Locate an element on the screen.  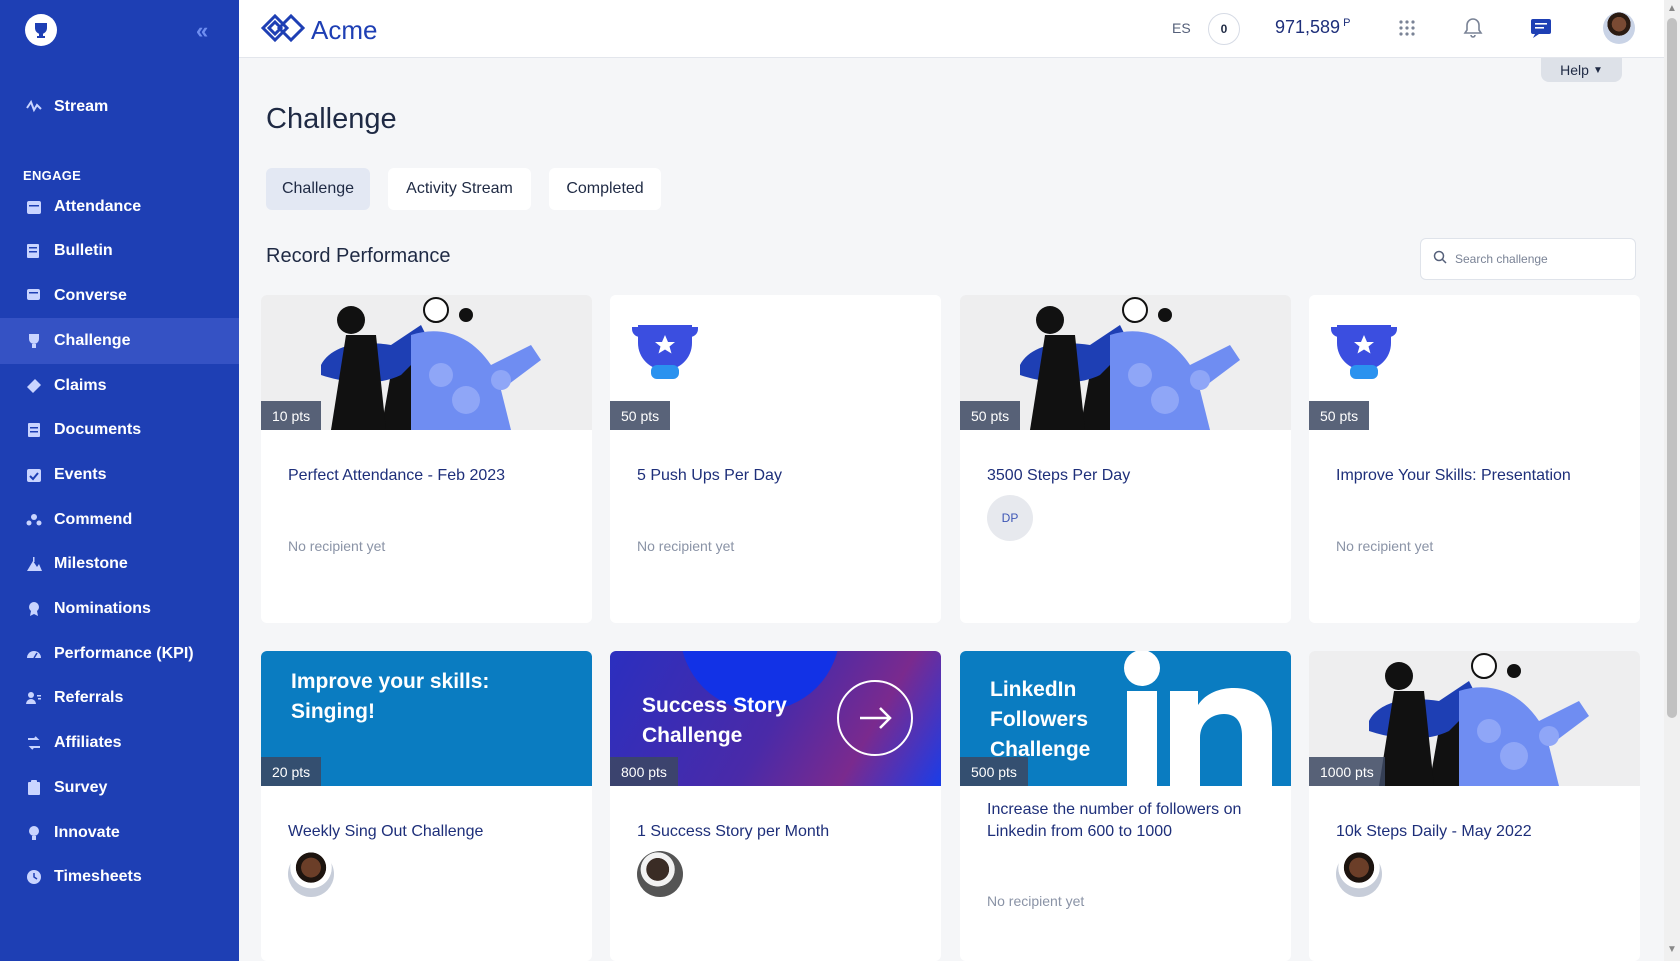
sidebar-item-affiliates: Affiliates is located at coordinates (119, 743).